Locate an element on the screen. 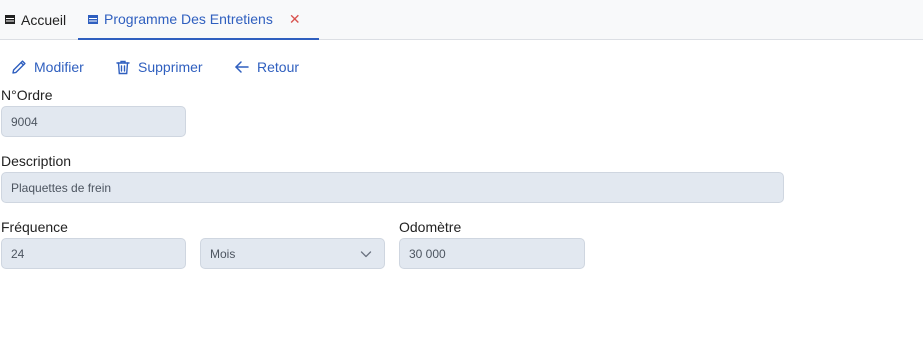  edit-button: Modifier is located at coordinates (47, 67).